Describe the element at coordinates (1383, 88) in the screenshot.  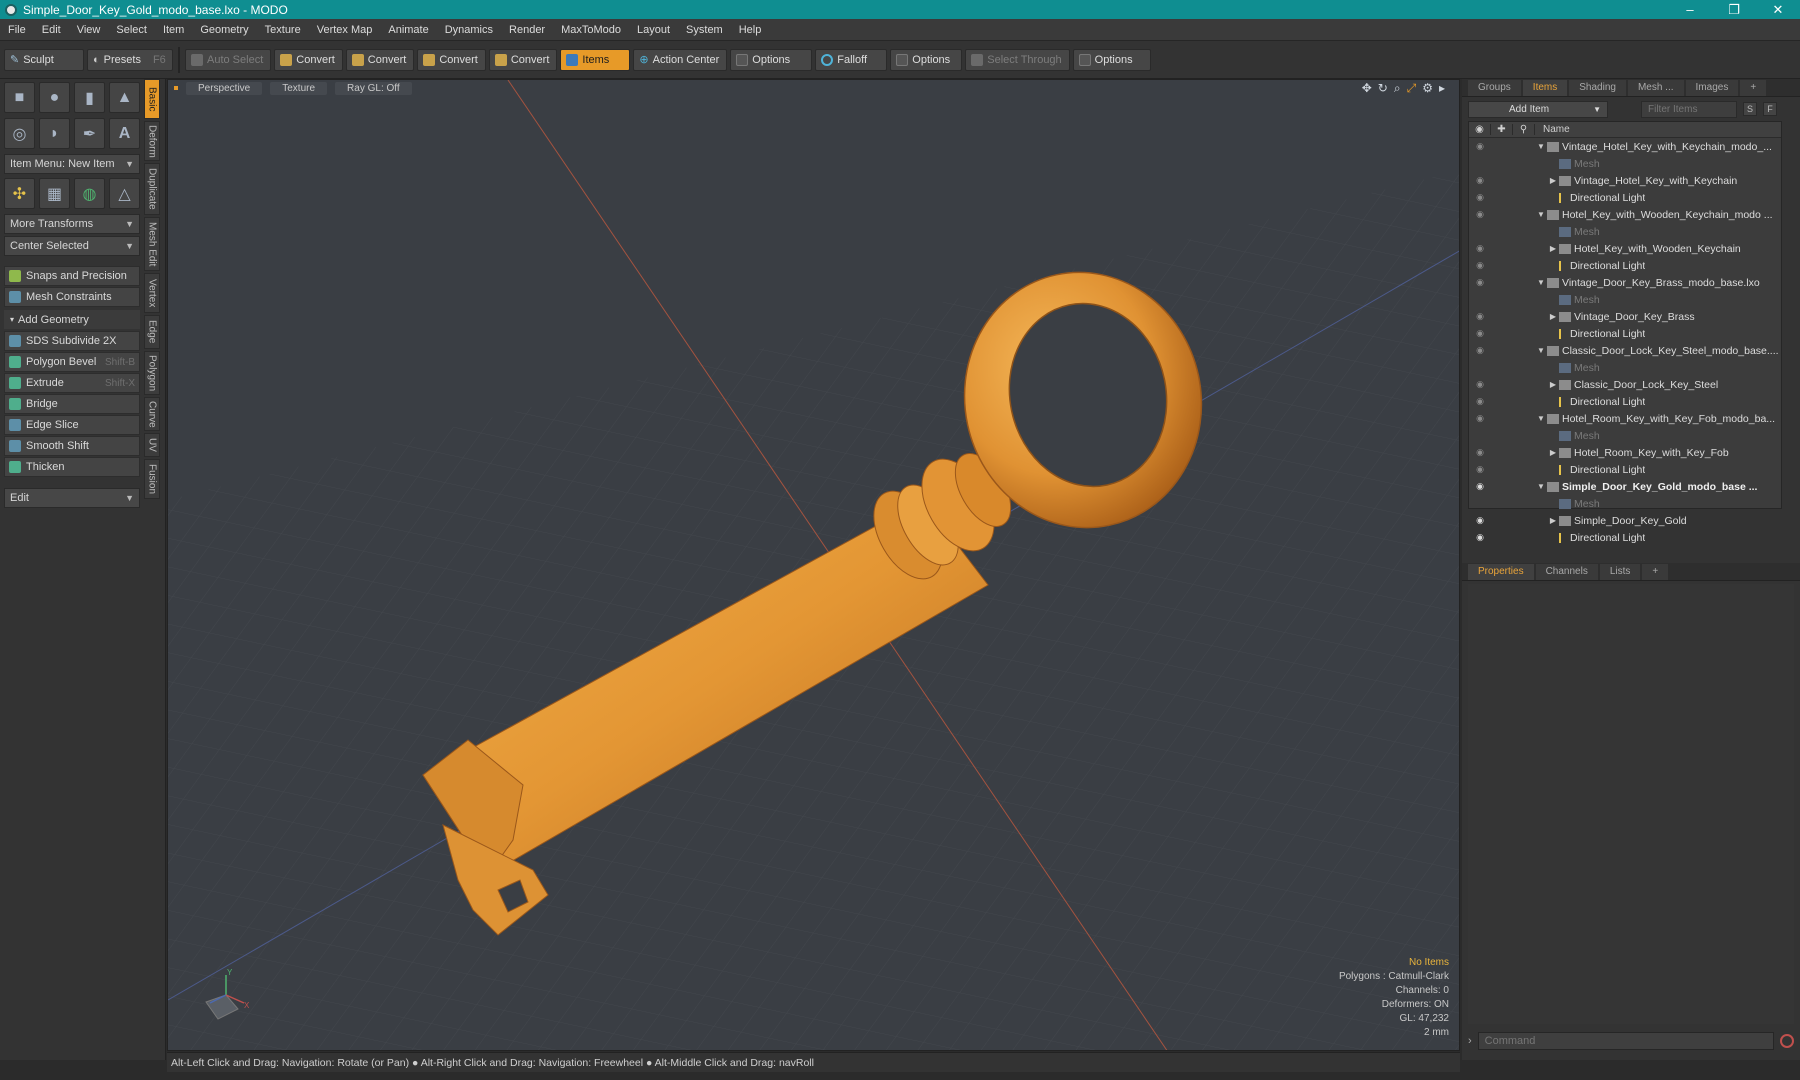
I see `rotate-icon: ↻` at that location.